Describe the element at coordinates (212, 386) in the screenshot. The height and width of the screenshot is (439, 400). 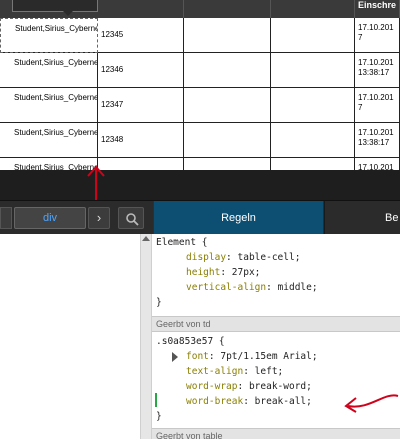
I see `property-name: word-wrap` at that location.